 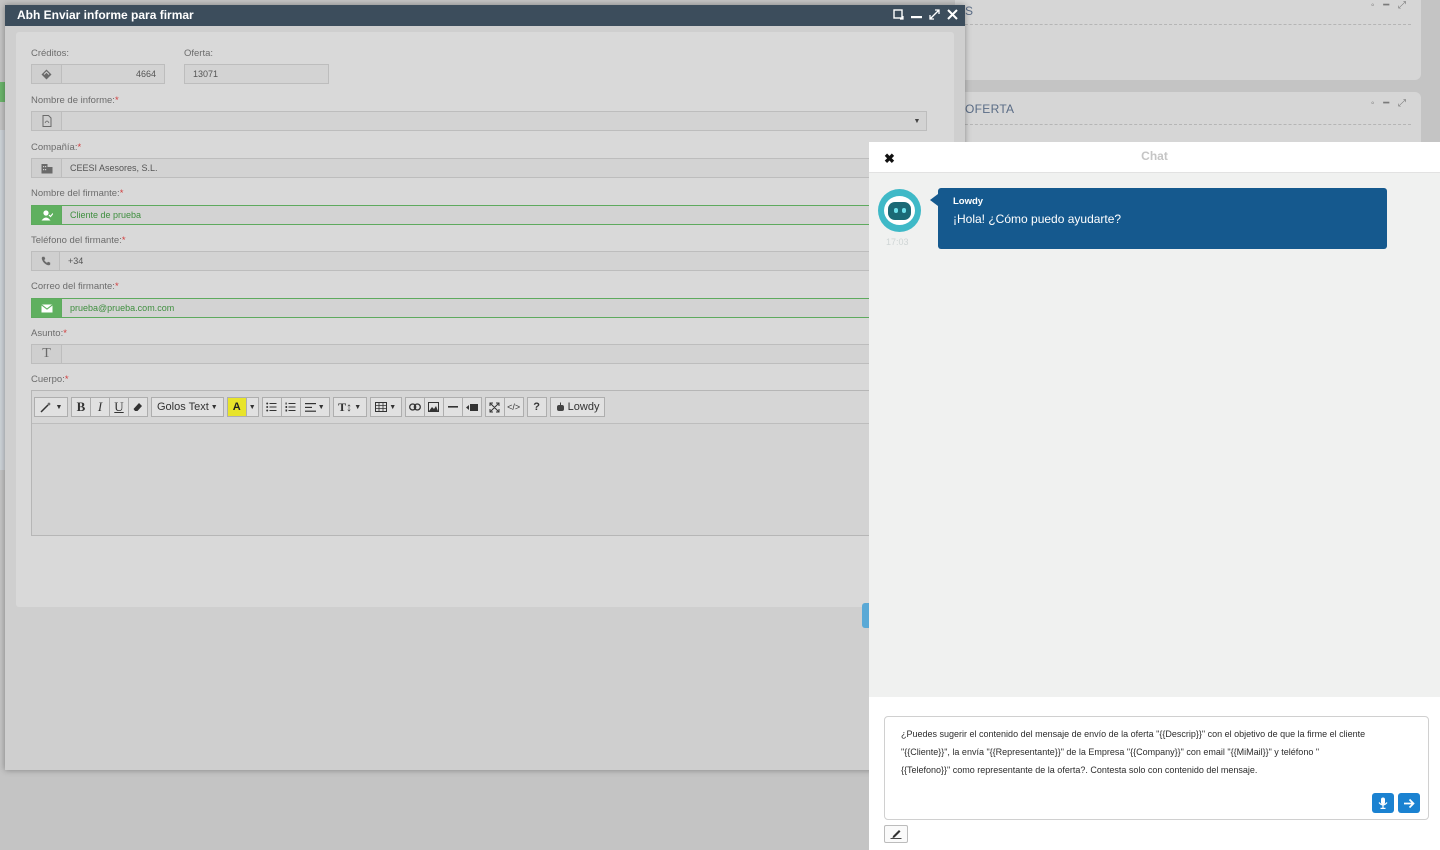 I want to click on align-icon: ▼, so click(x=314, y=407).